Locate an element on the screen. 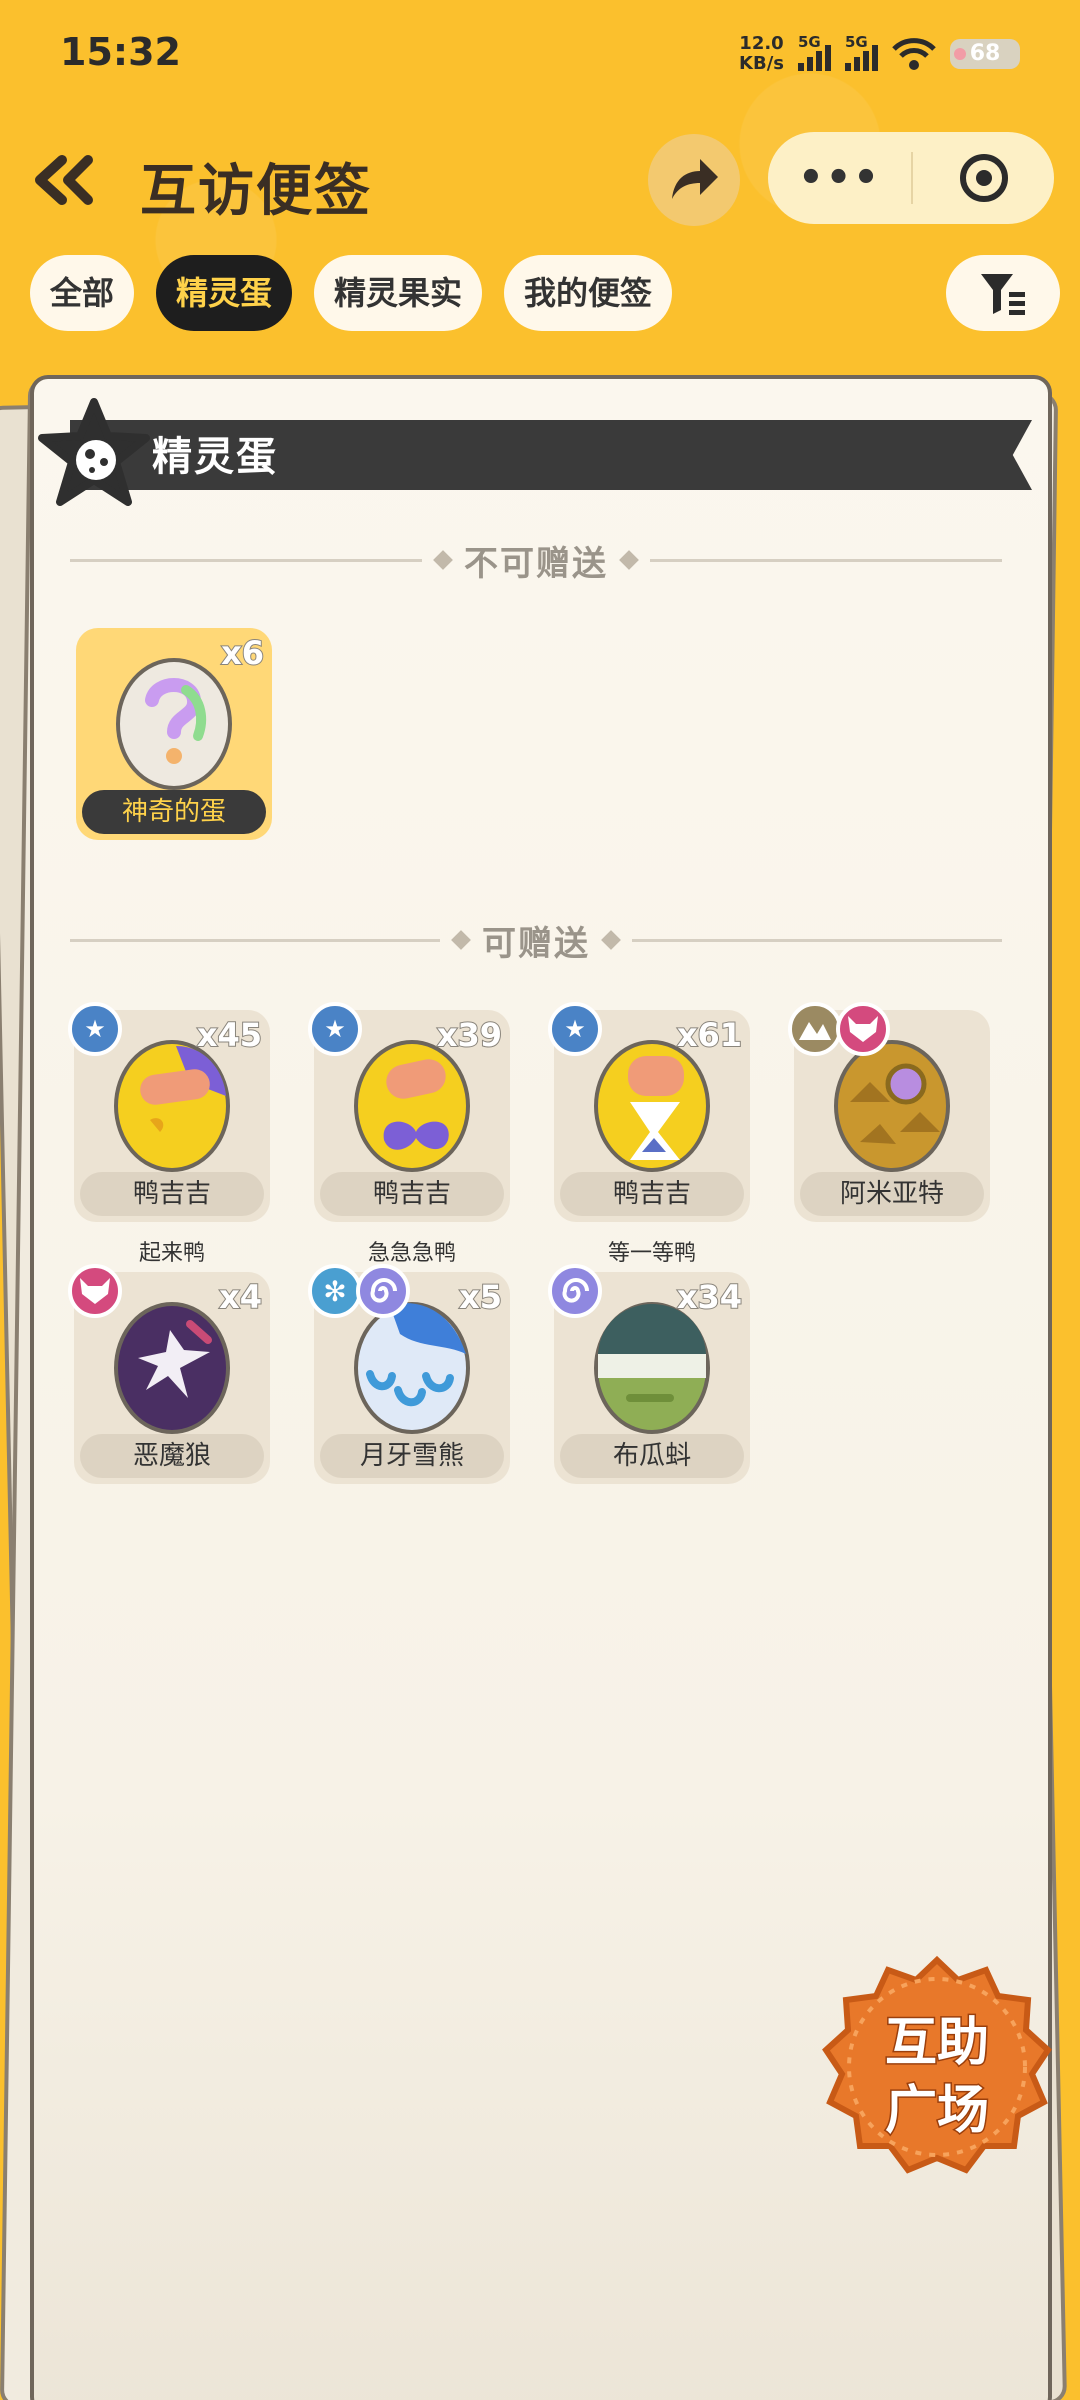  help-plaza-button: 互助 广场 is located at coordinates (937, 2067).